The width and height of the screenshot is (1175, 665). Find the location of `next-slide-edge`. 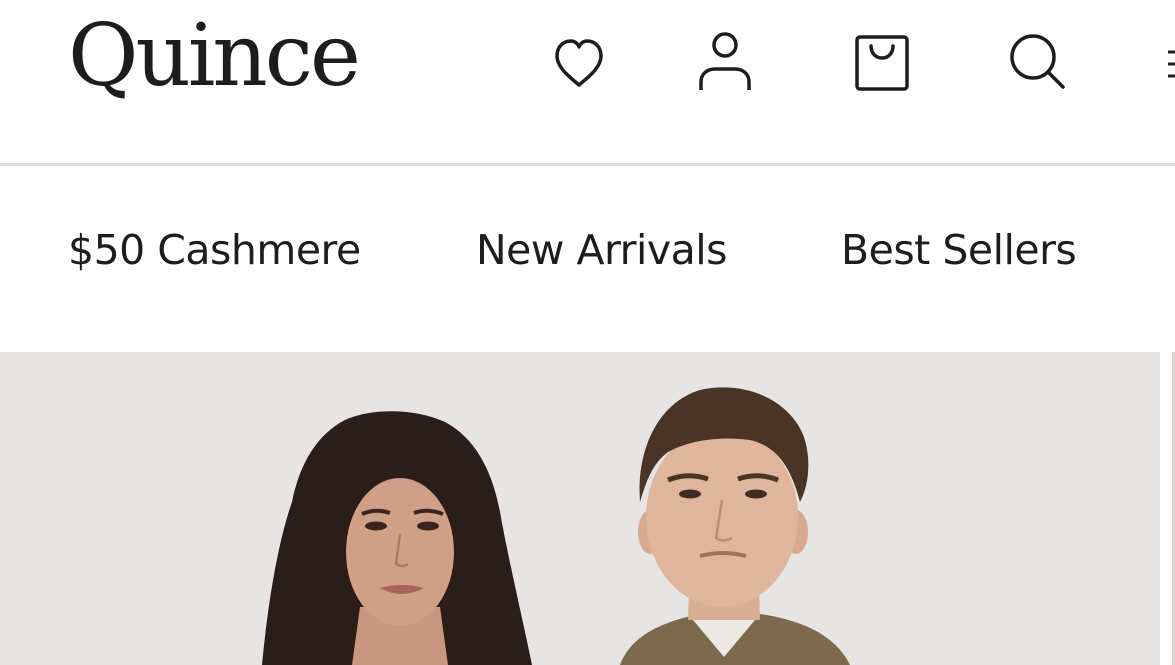

next-slide-edge is located at coordinates (1167, 508).